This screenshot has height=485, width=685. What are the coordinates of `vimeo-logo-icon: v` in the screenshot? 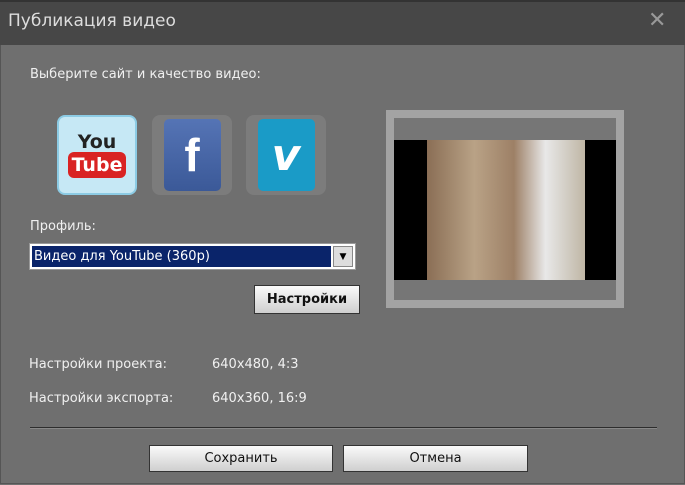 It's located at (286, 155).